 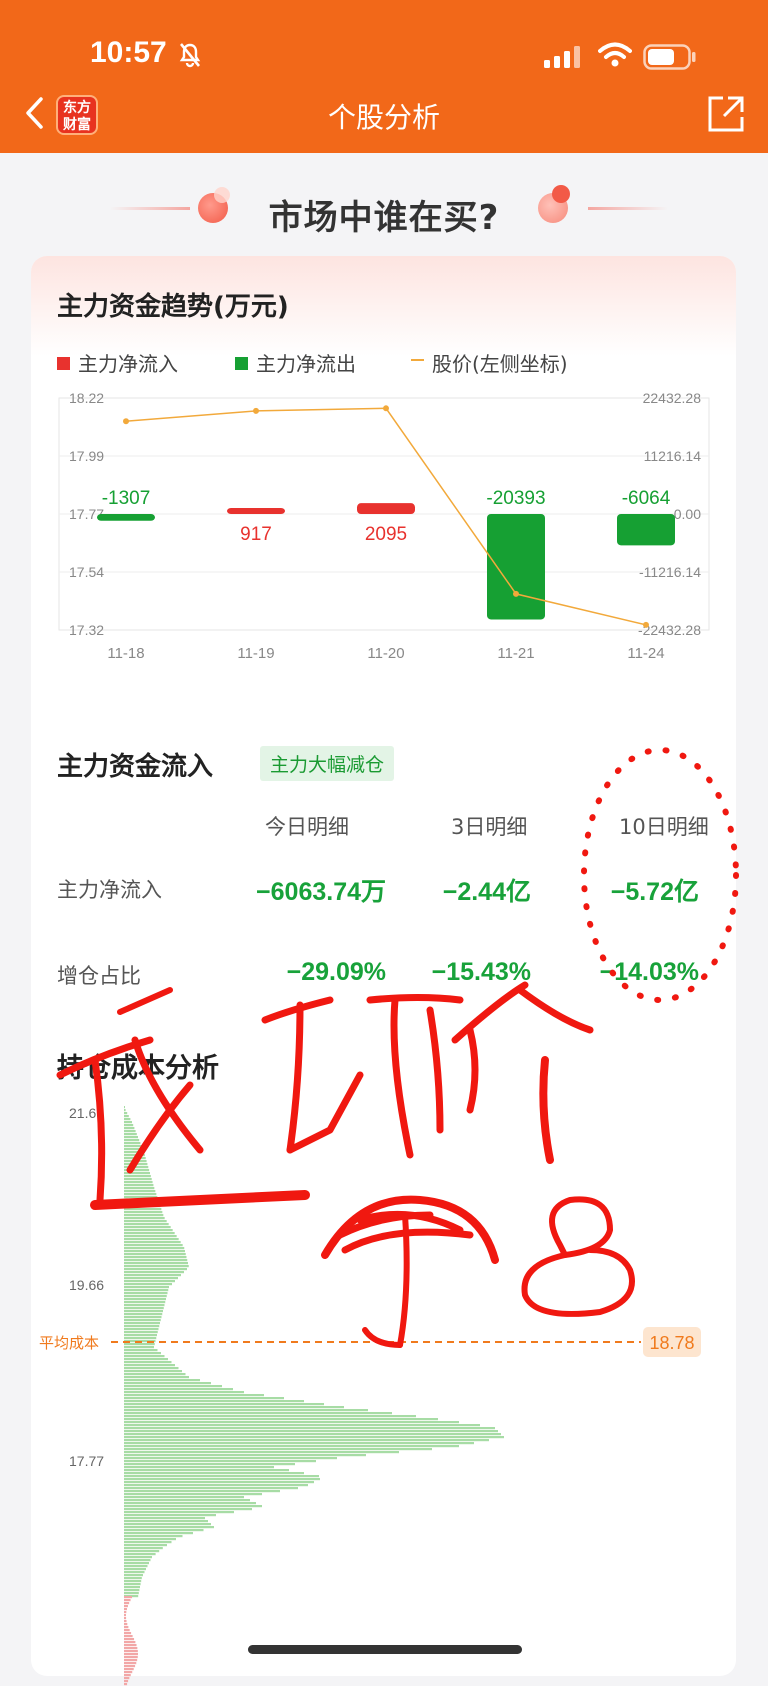 I want to click on y-tick-left: 17.99, so click(x=86, y=456).